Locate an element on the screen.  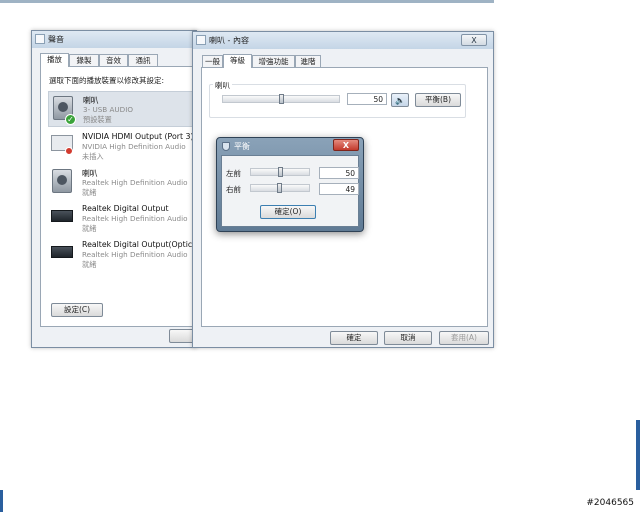
device-driver: 3- USB AUDIO is located at coordinates (108, 109).